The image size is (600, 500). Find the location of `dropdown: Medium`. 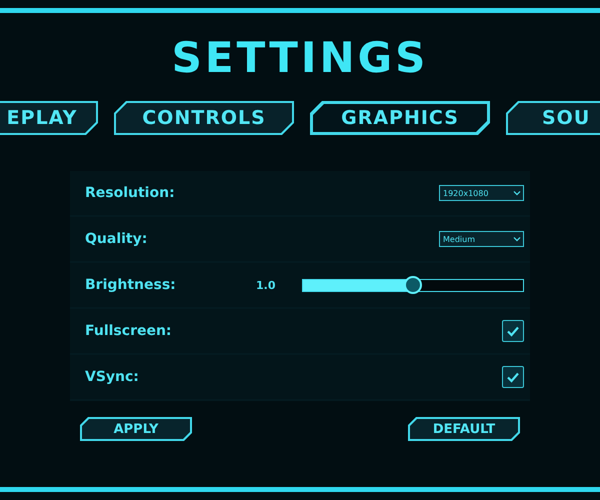

dropdown: Medium is located at coordinates (481, 239).